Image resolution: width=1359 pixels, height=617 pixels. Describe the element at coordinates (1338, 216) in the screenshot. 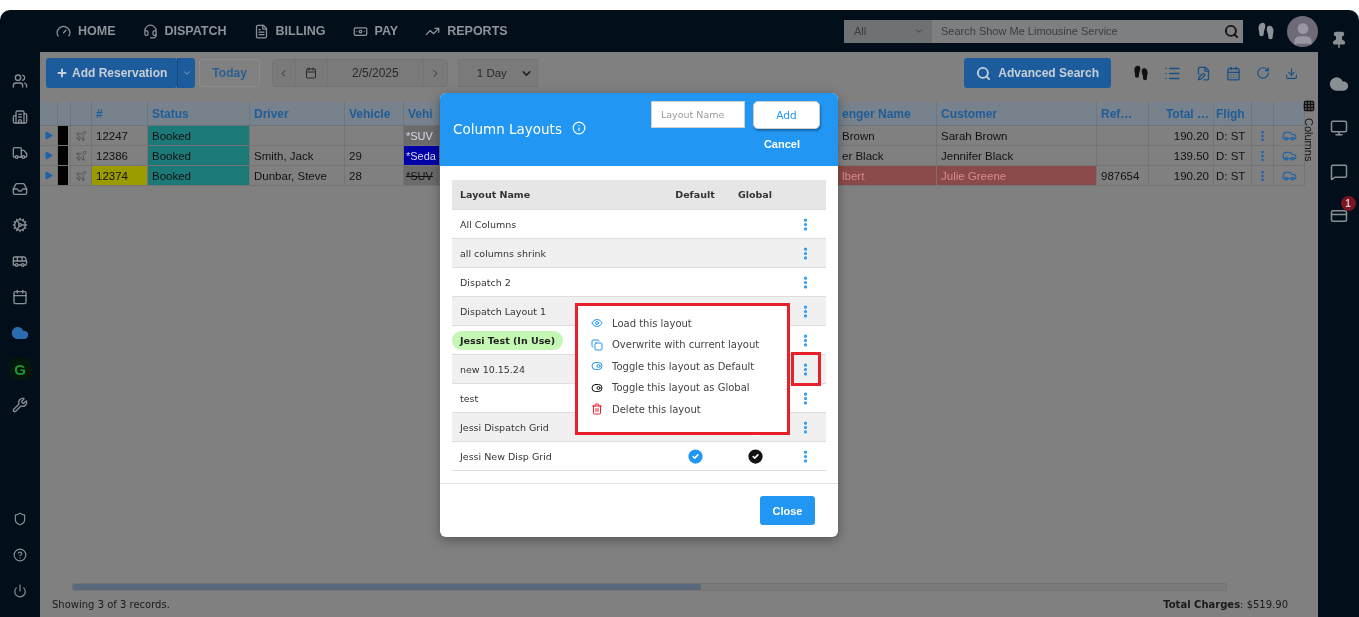

I see `card-icon` at that location.